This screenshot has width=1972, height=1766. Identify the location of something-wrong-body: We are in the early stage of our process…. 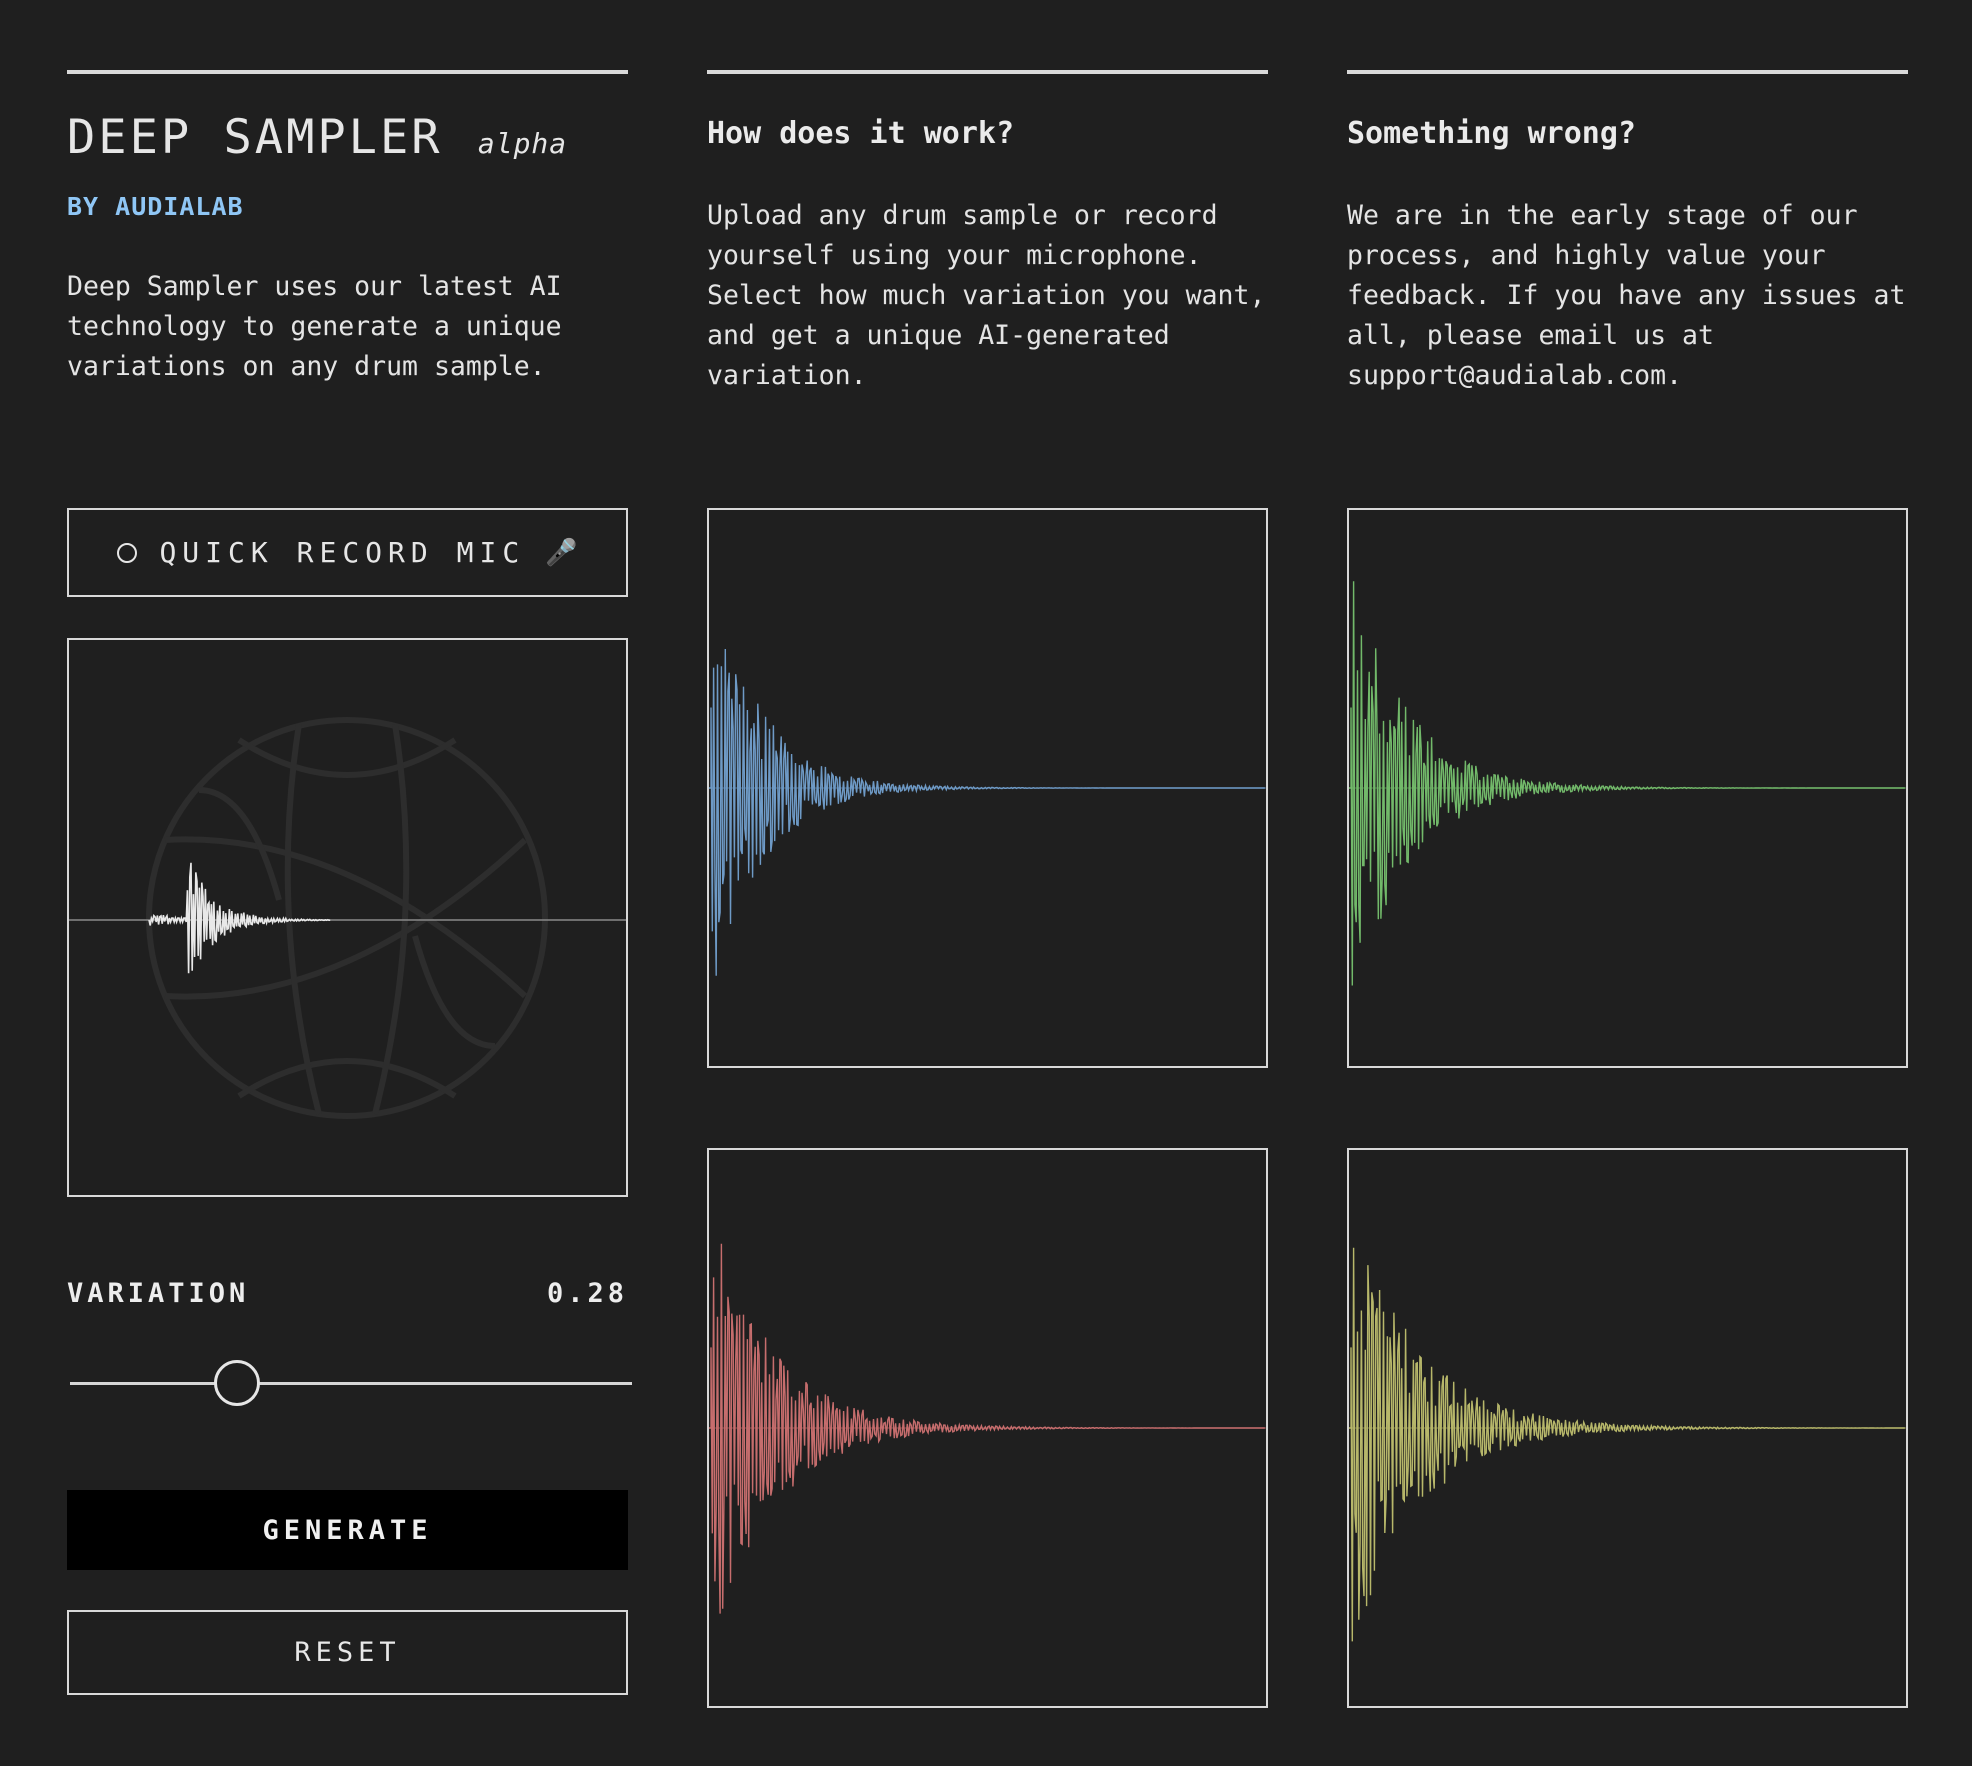
(1626, 295).